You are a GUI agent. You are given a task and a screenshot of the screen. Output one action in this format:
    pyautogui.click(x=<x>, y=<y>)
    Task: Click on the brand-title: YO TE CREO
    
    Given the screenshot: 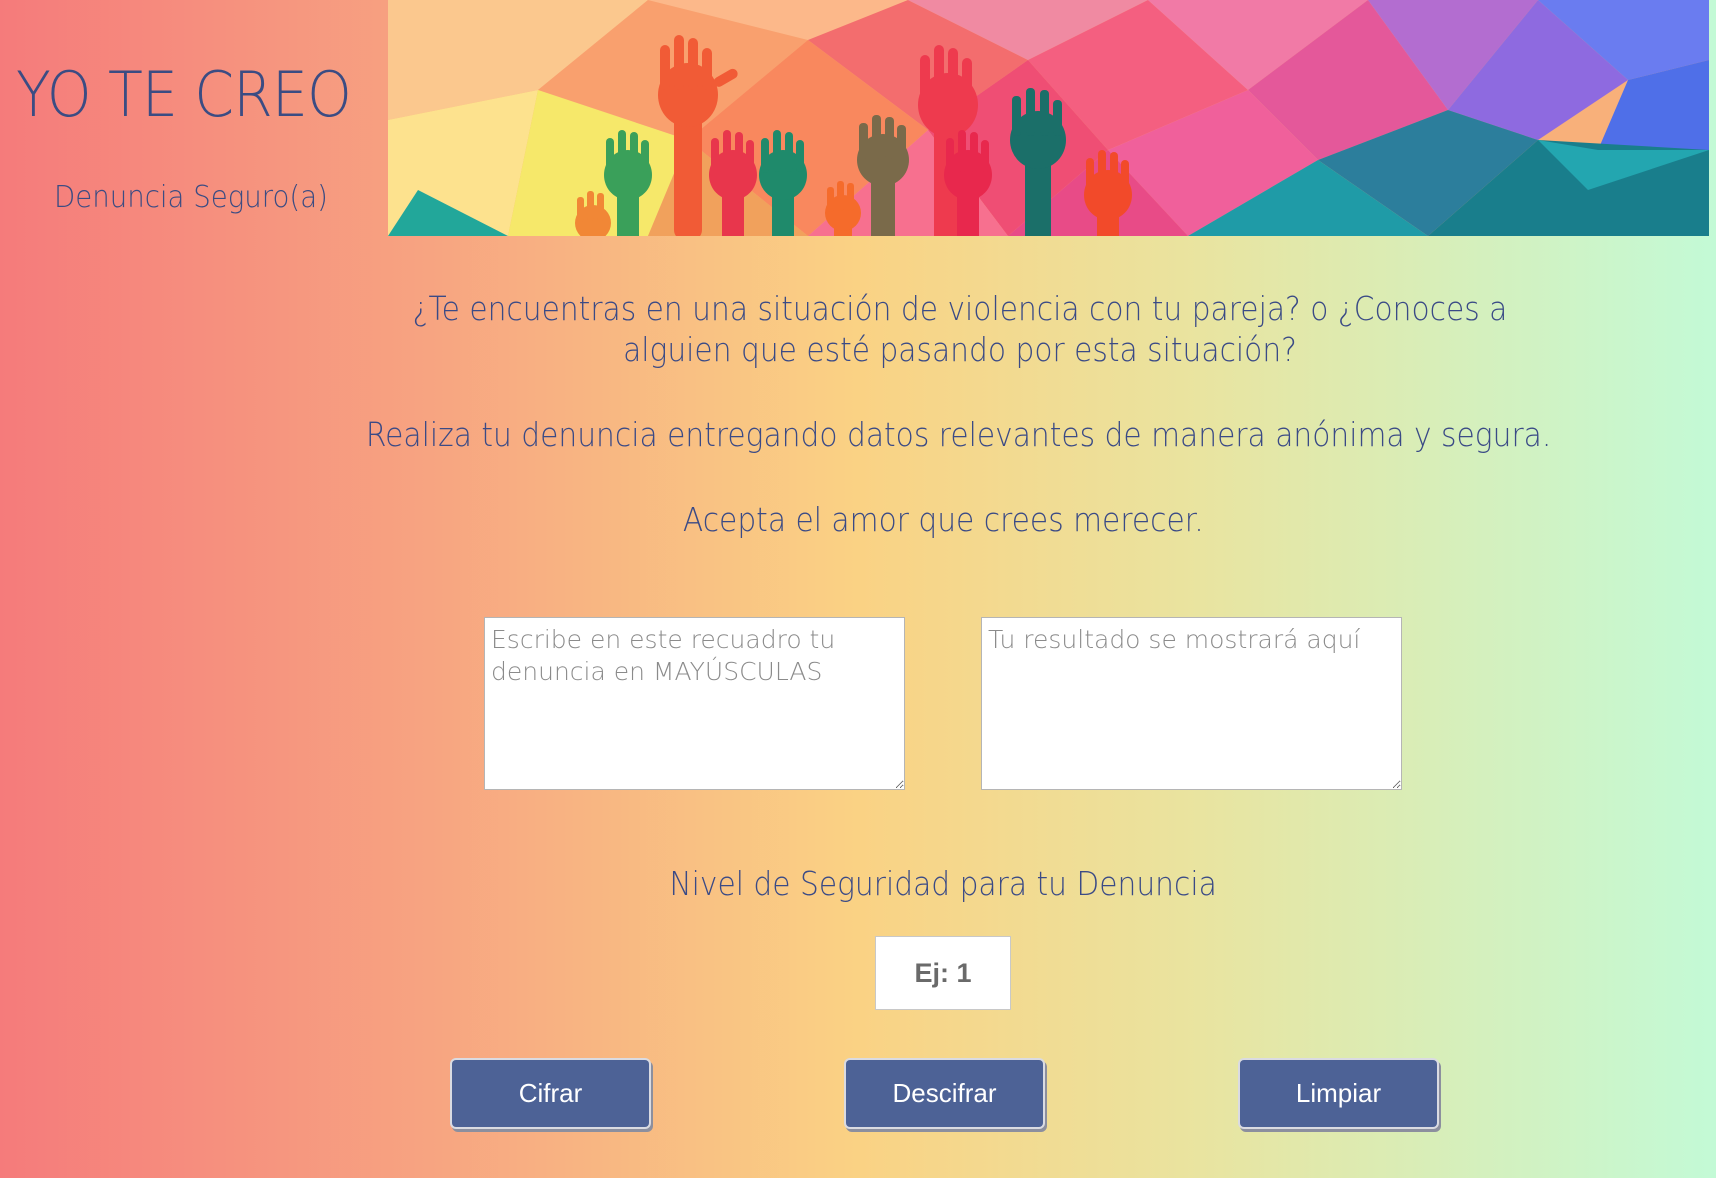 What is the action you would take?
    pyautogui.click(x=184, y=94)
    